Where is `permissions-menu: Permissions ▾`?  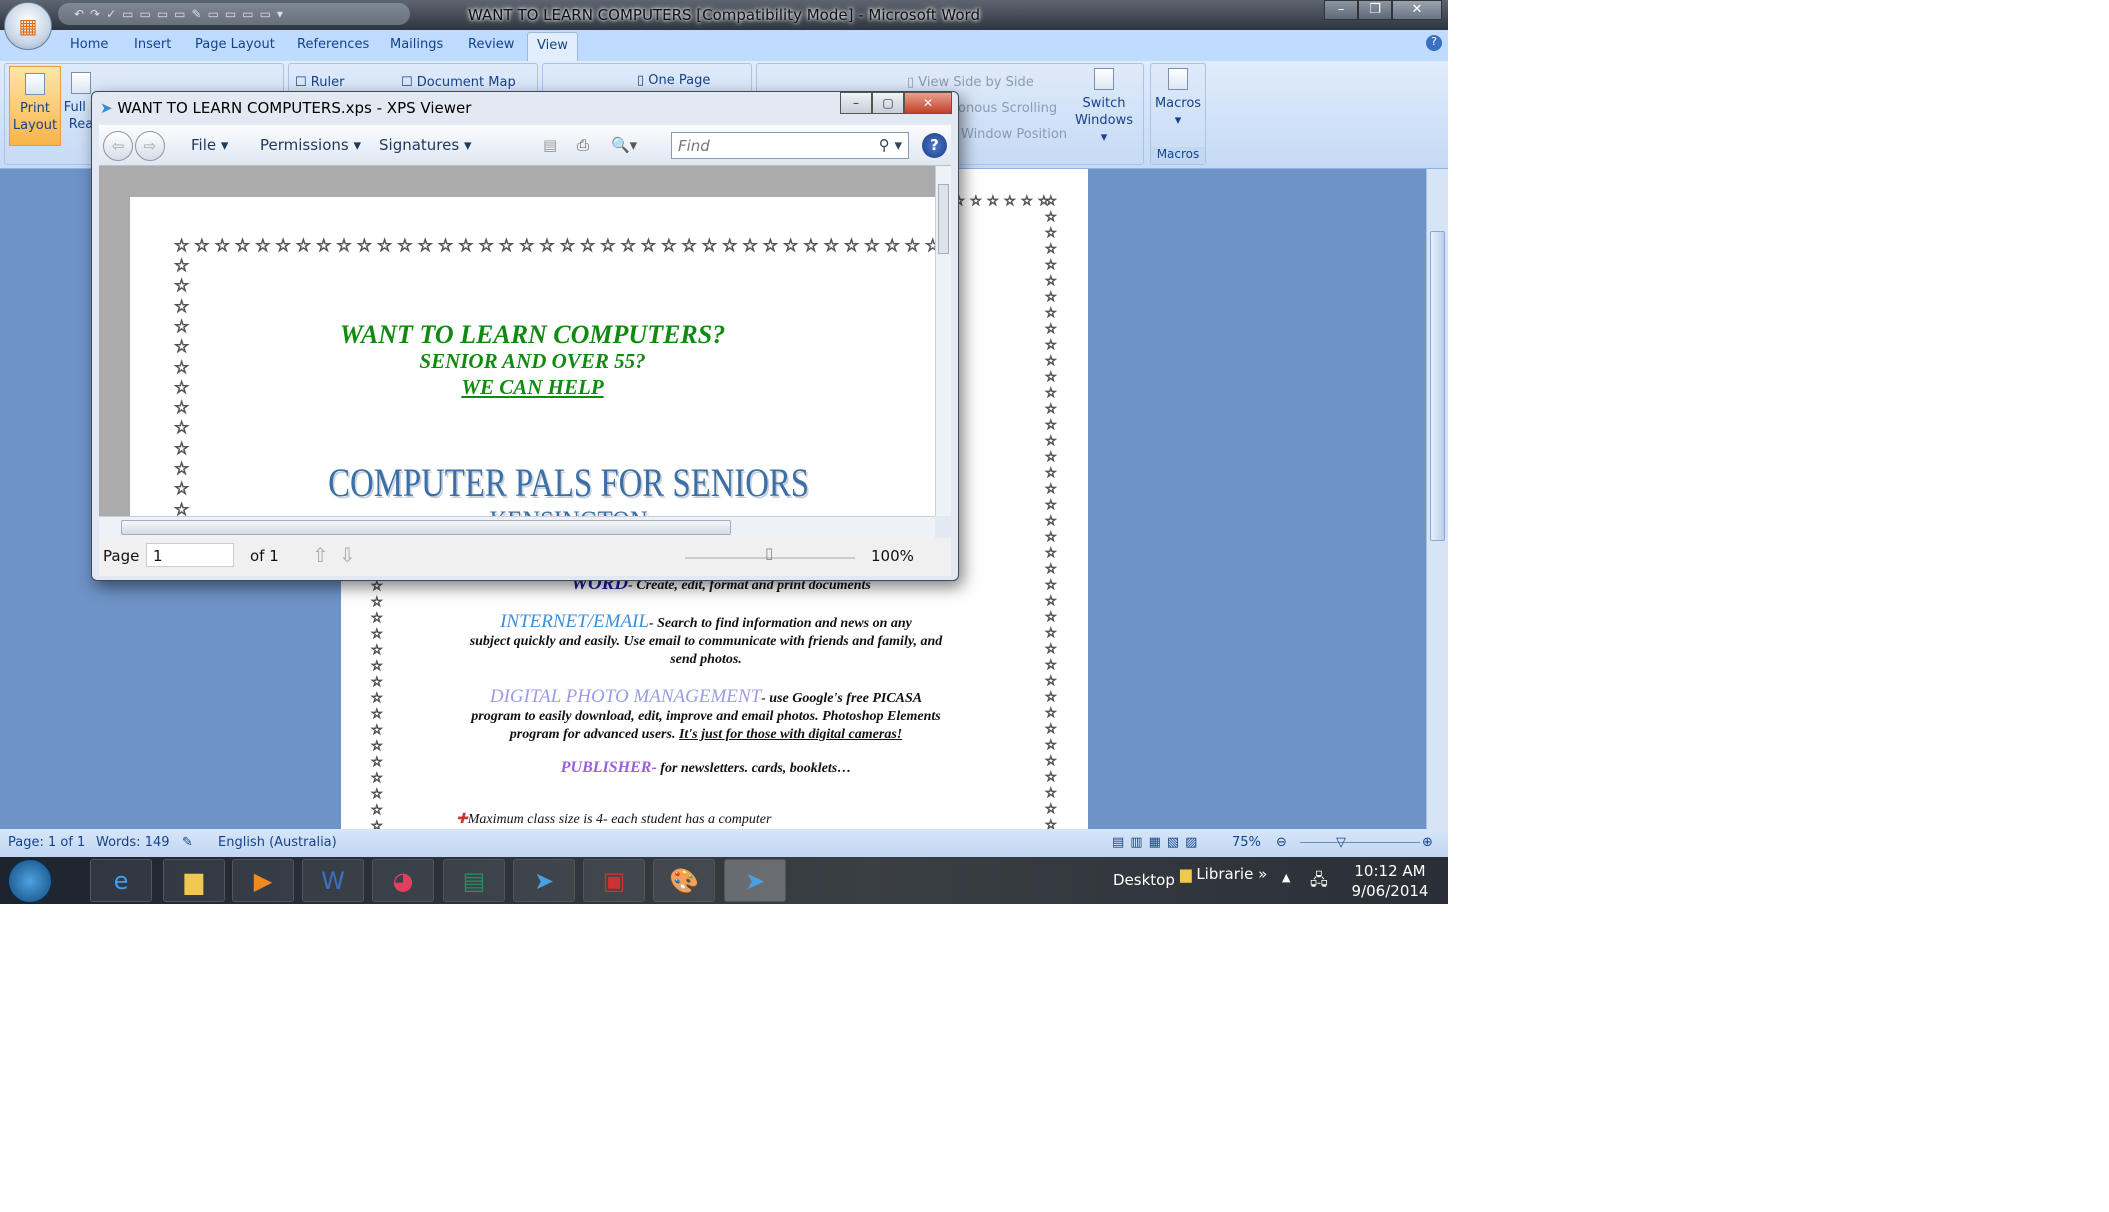 permissions-menu: Permissions ▾ is located at coordinates (310, 145).